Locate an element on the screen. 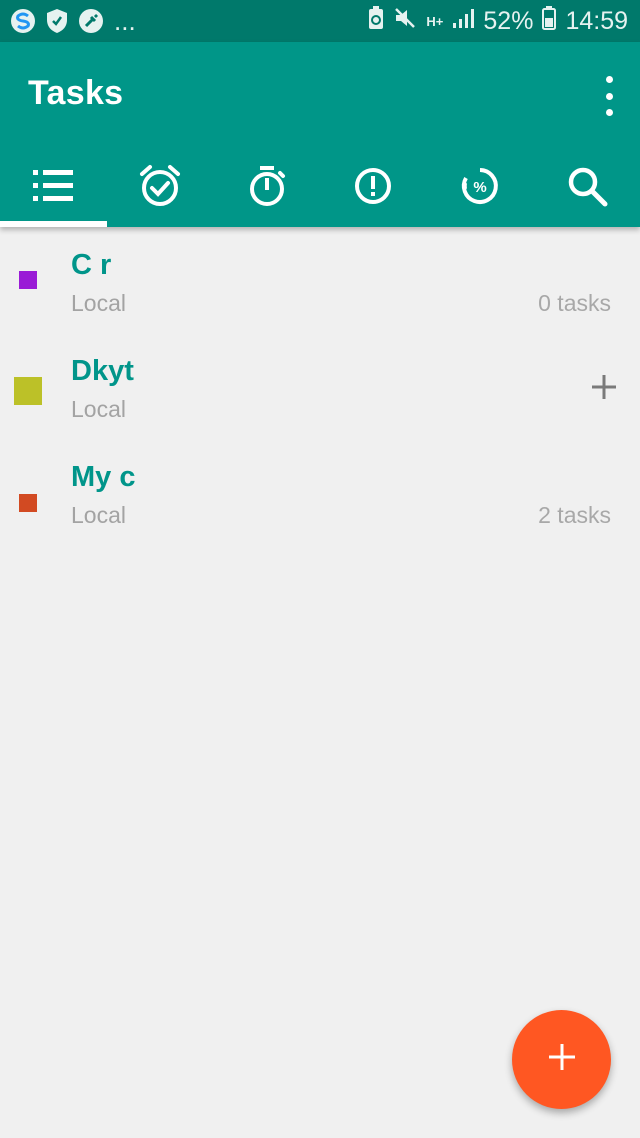 The image size is (640, 1138). plus-icon is located at coordinates (561, 1059).